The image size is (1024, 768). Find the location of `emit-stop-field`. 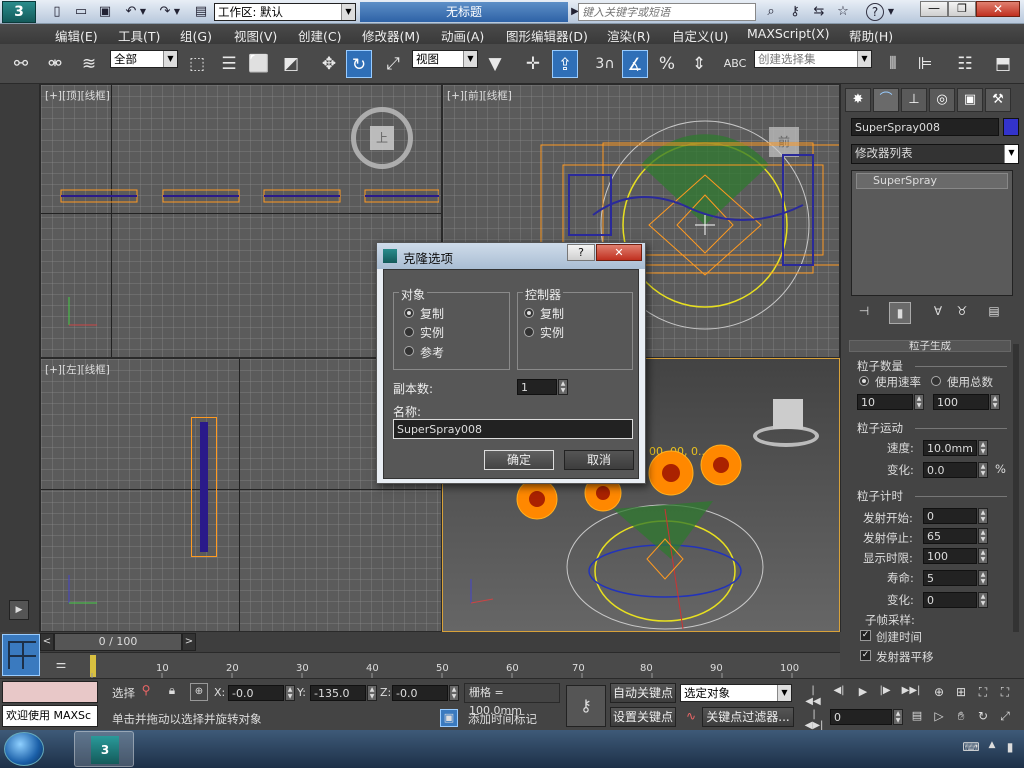

emit-stop-field is located at coordinates (950, 536).